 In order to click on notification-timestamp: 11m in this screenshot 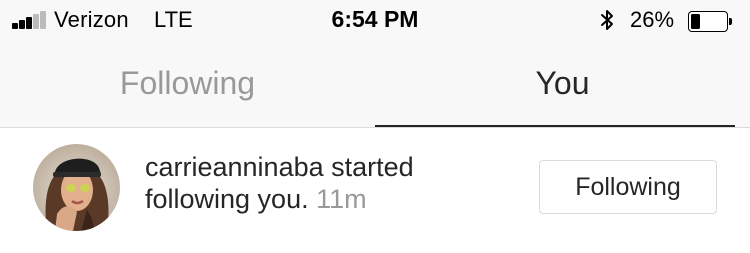, I will do `click(341, 199)`.